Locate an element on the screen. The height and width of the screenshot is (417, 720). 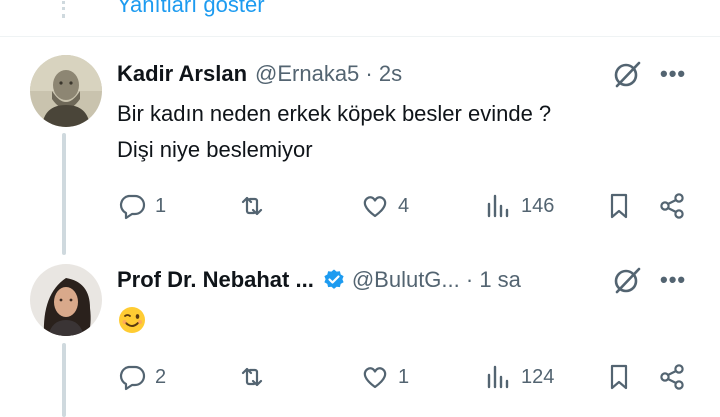
timestamp: 1 sa is located at coordinates (500, 280).